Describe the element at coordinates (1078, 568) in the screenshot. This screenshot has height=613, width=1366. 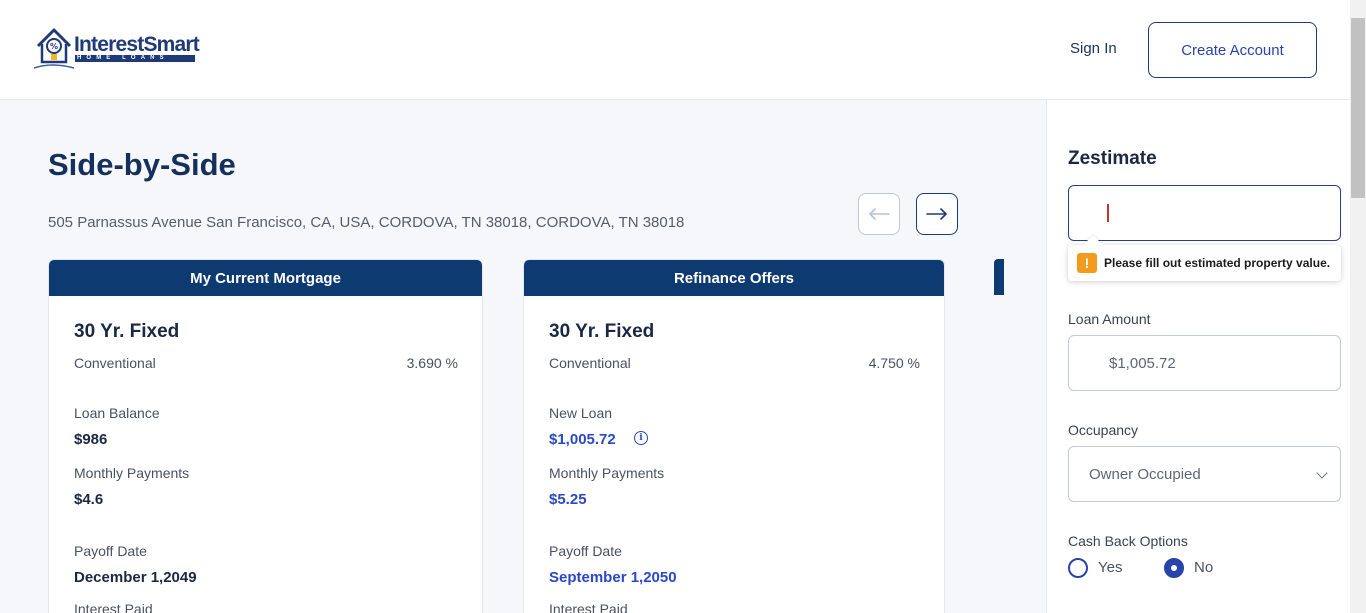
I see `cash-back-yes-radio` at that location.